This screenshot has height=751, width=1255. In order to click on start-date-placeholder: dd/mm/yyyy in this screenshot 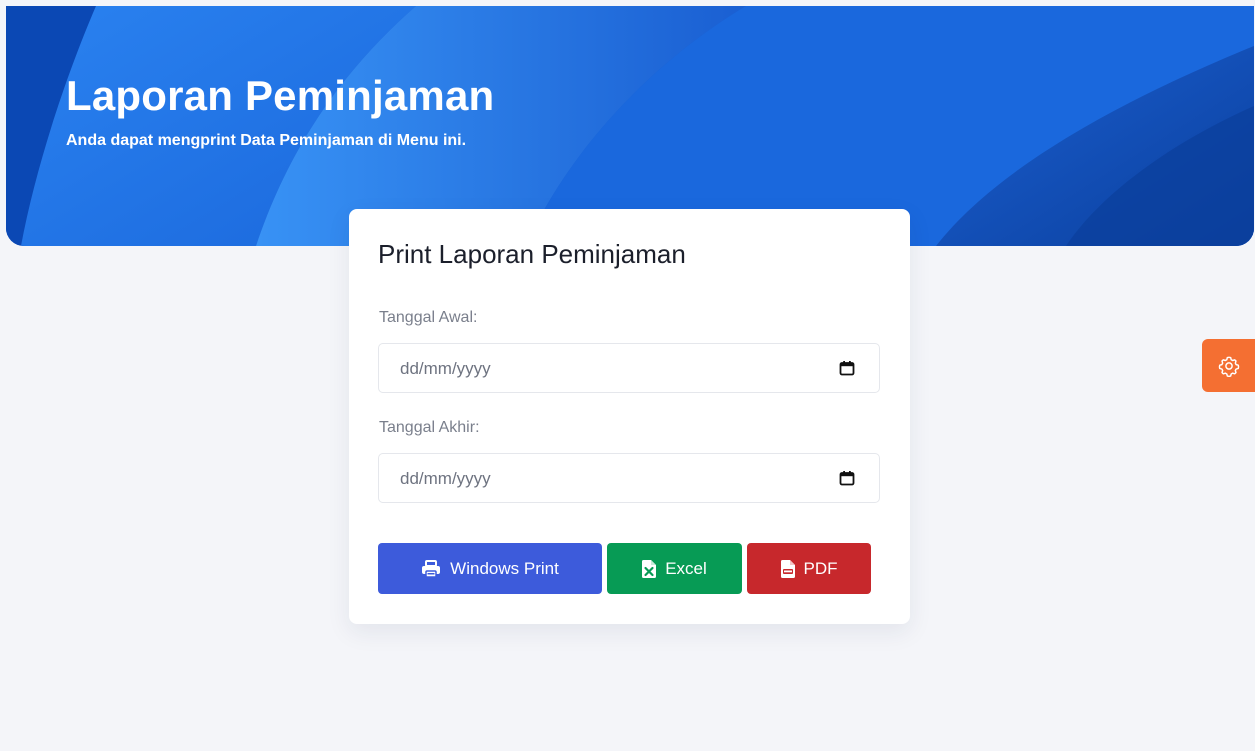, I will do `click(445, 368)`.